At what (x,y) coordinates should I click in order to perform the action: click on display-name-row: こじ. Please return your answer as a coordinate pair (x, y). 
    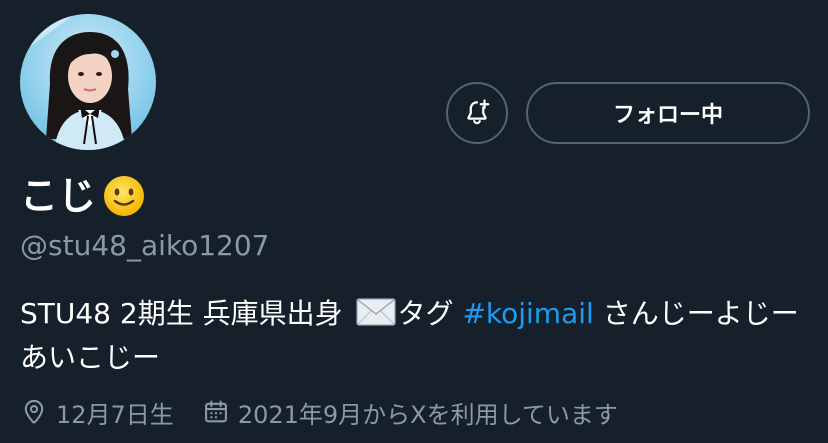
    Looking at the image, I should click on (83, 196).